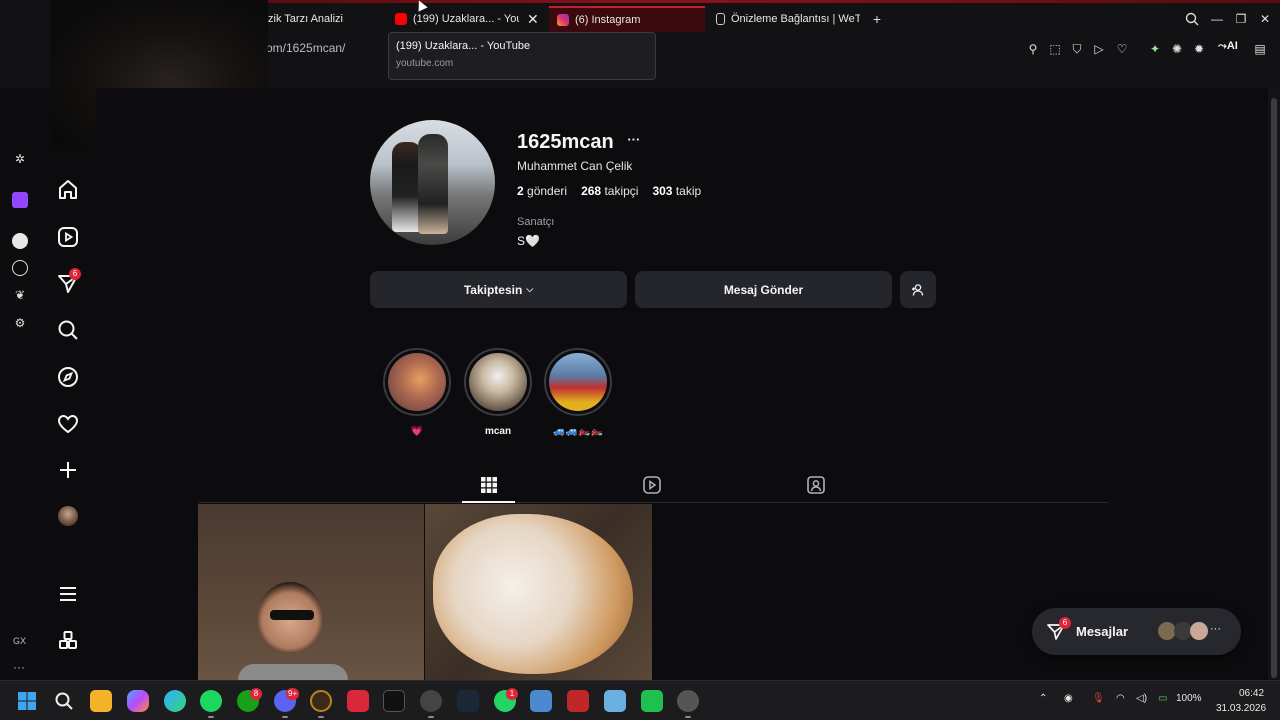 The image size is (1280, 720). I want to click on person-figure, so click(433, 184).